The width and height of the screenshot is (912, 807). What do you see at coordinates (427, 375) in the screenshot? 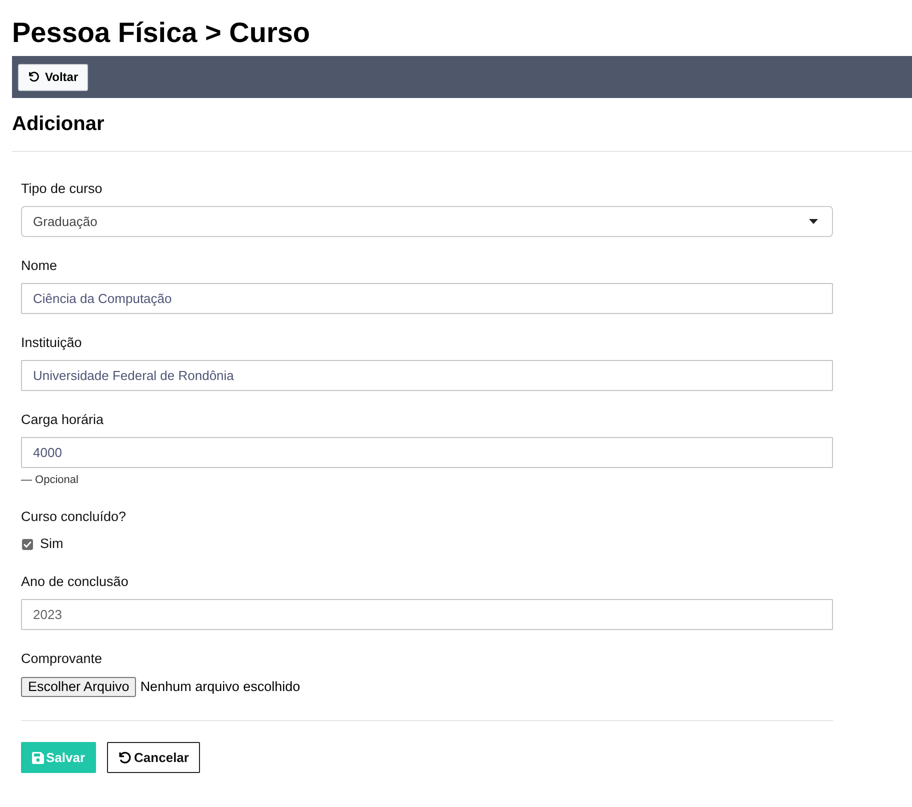
I see `text-field: Universidade Federal de Rondônia` at bounding box center [427, 375].